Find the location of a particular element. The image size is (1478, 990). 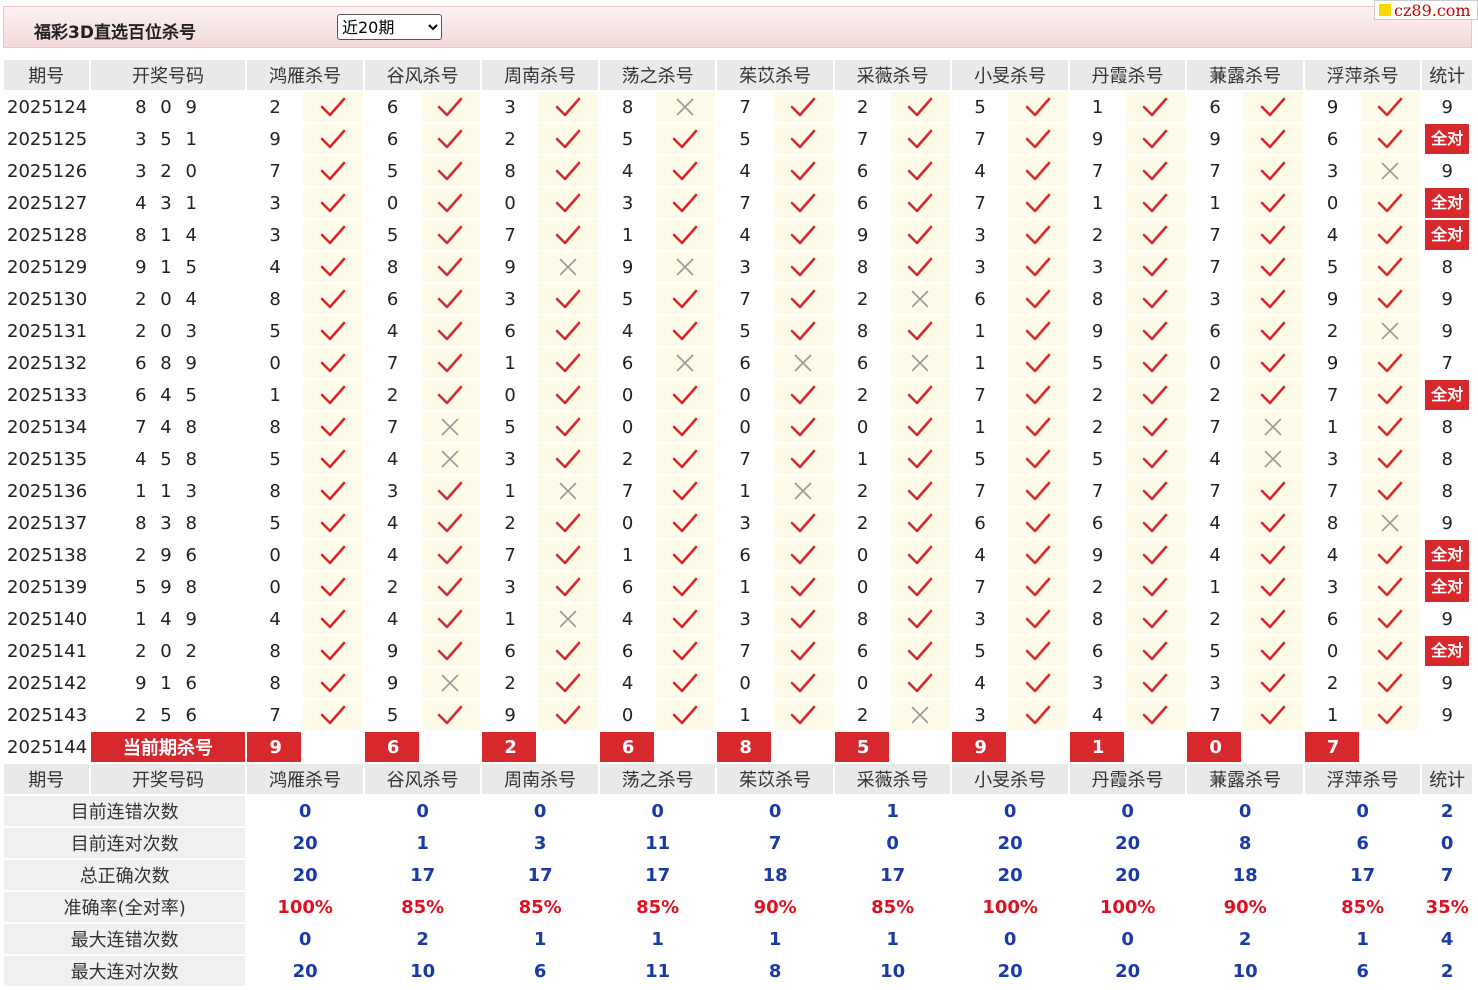

site-logo: cz89.com is located at coordinates (1426, 10).